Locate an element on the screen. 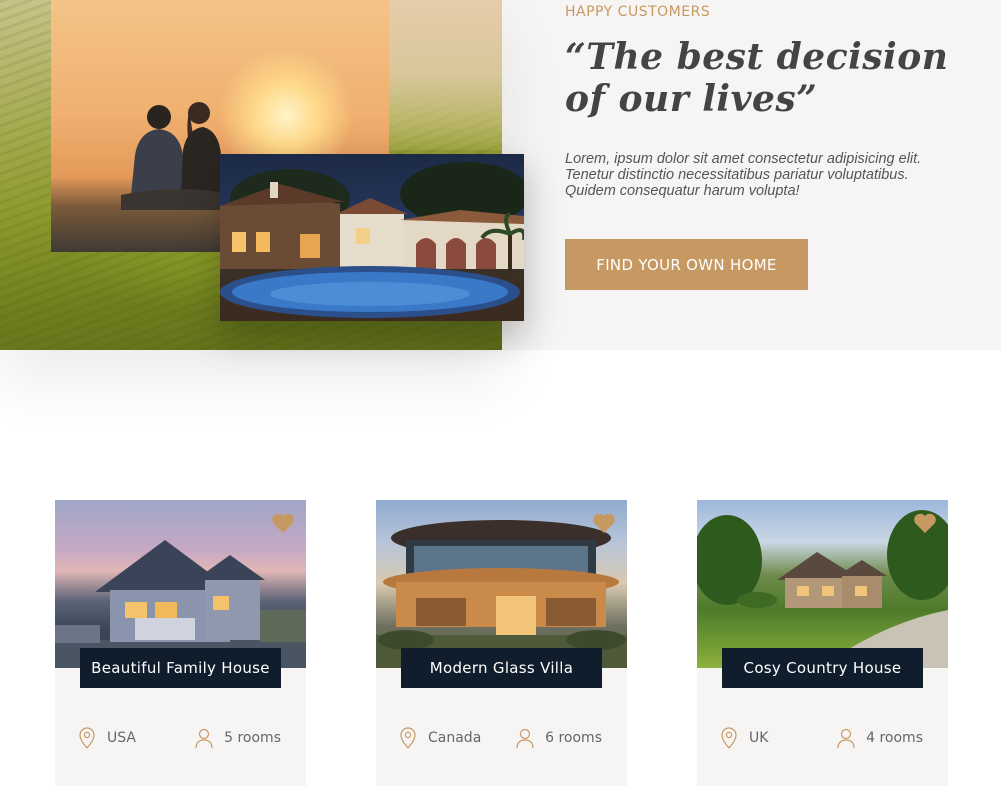 The height and width of the screenshot is (786, 1001). home-rooms: 5 rooms is located at coordinates (237, 738).